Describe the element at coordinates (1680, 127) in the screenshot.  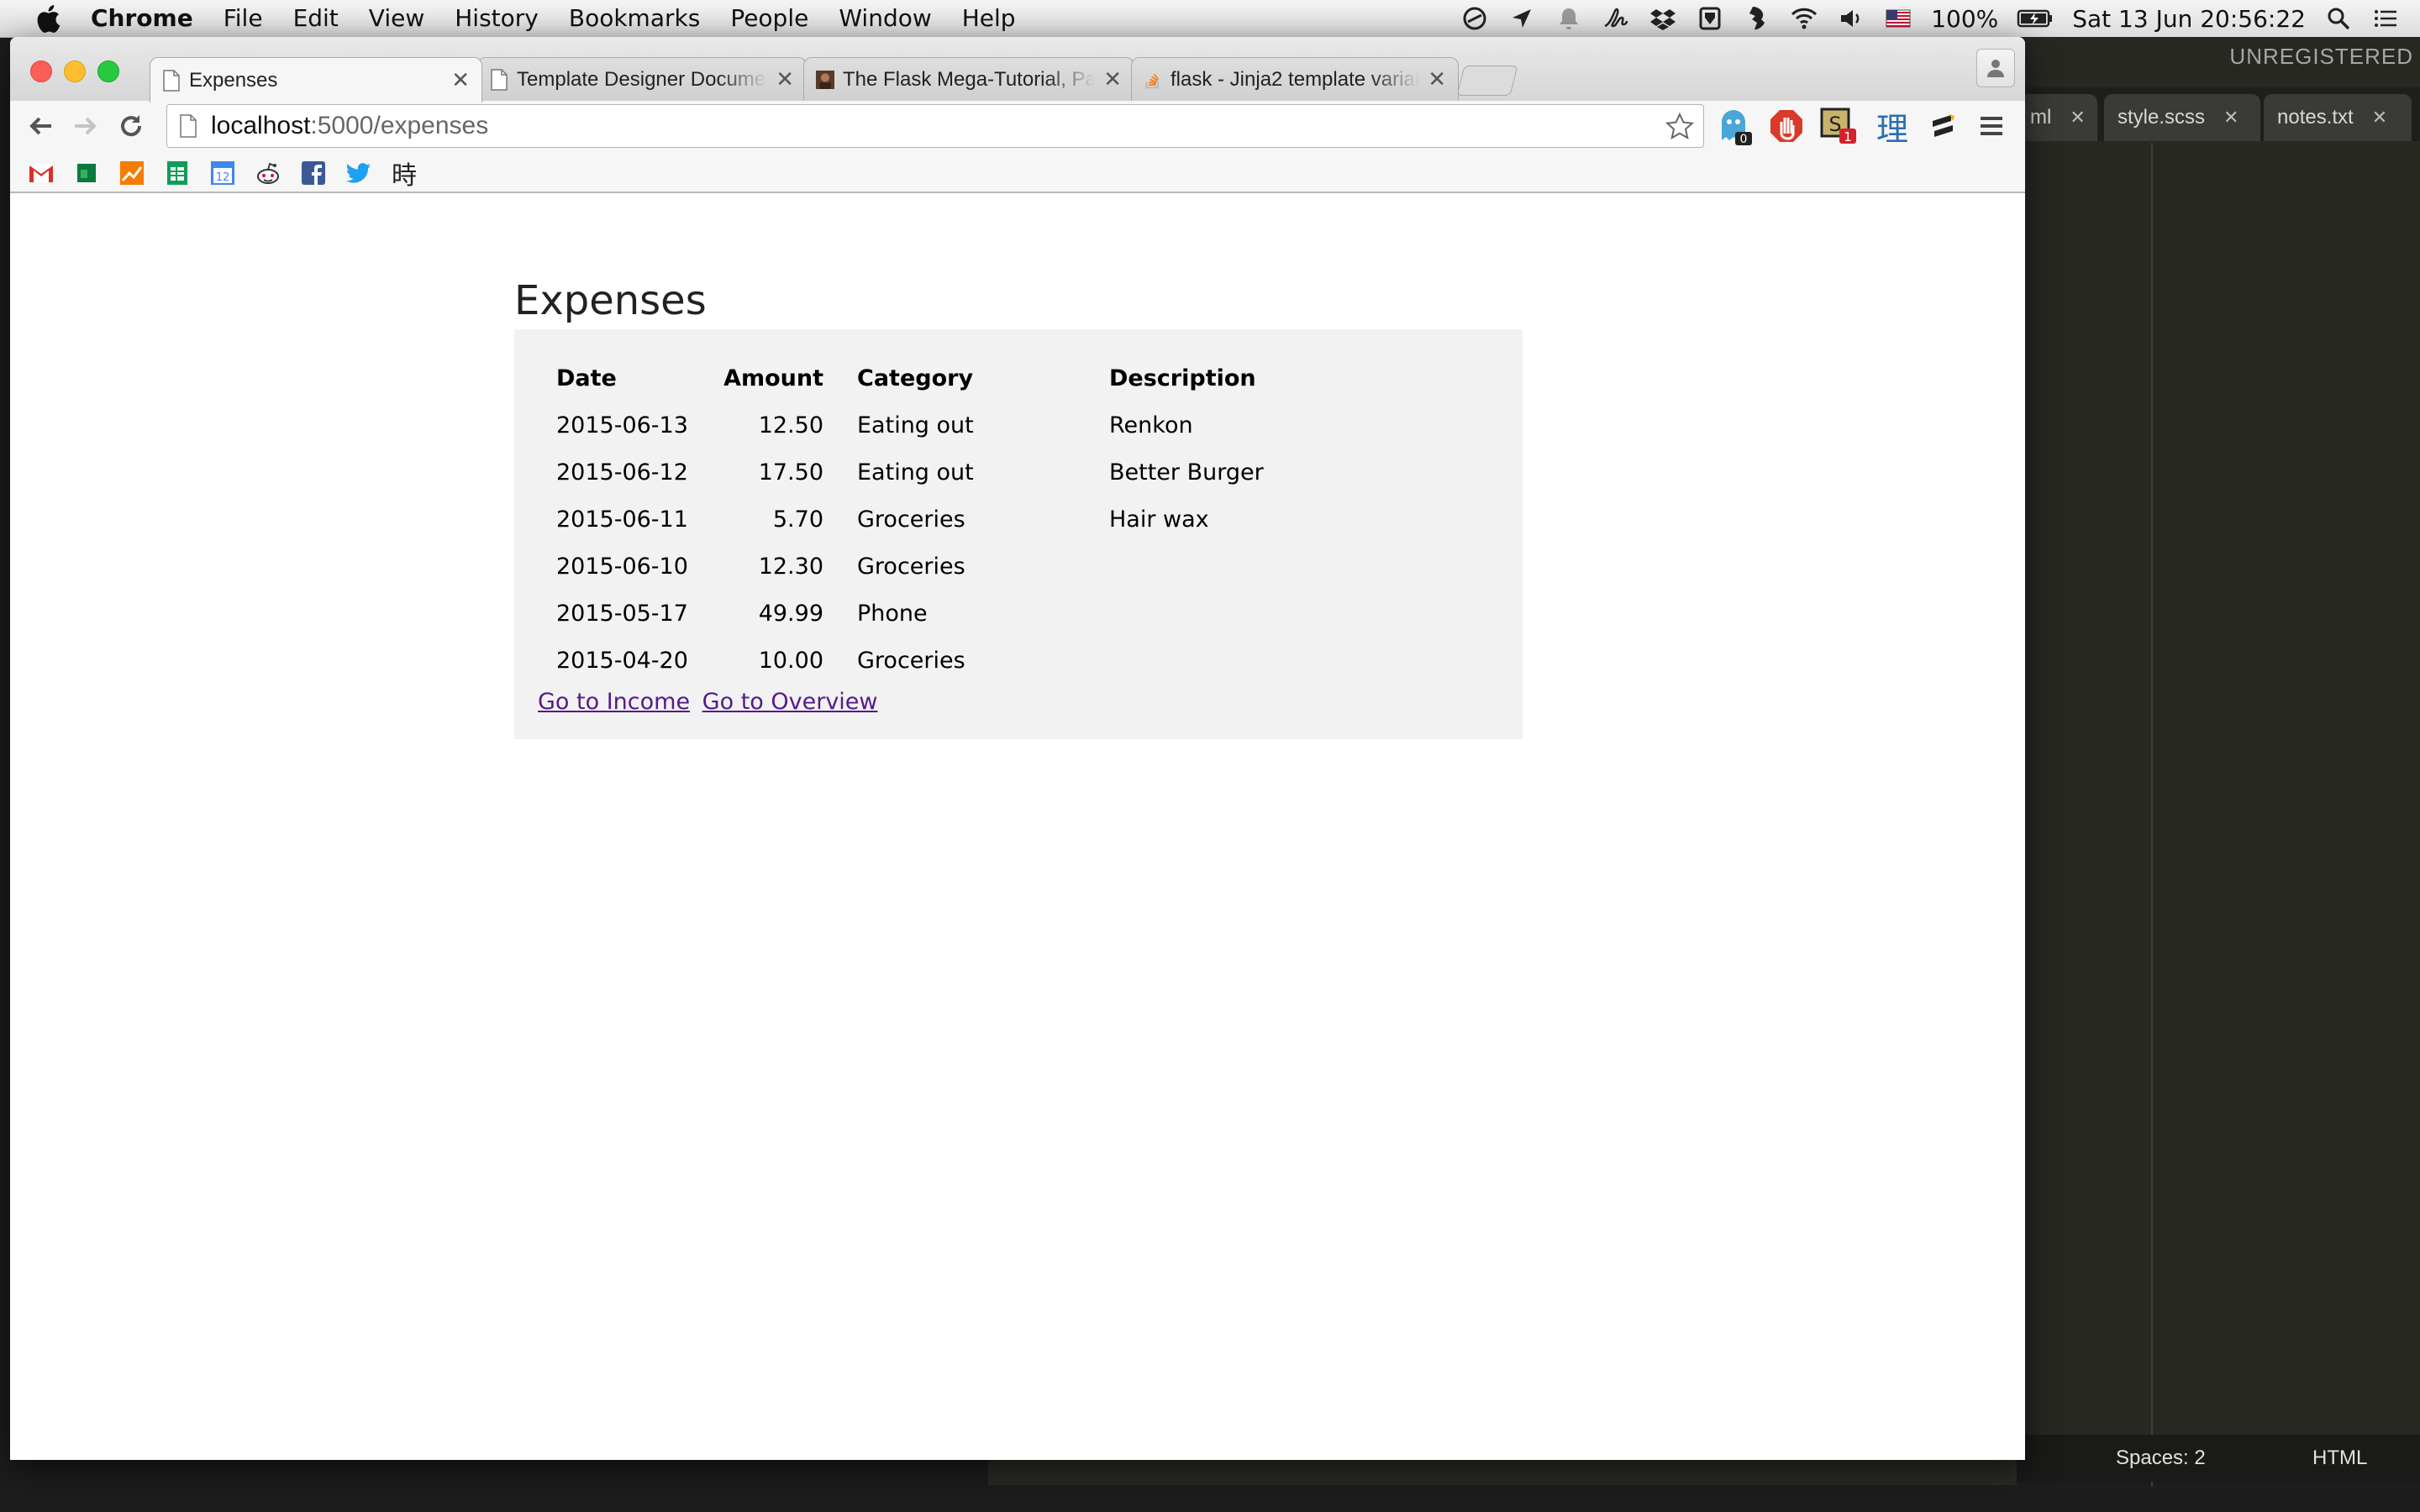
I see `bookmark-star-icon` at that location.